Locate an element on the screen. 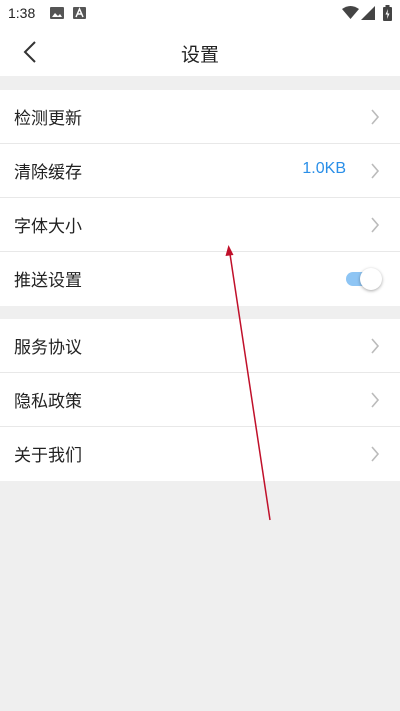  setting-label: 字体大小 is located at coordinates (48, 227).